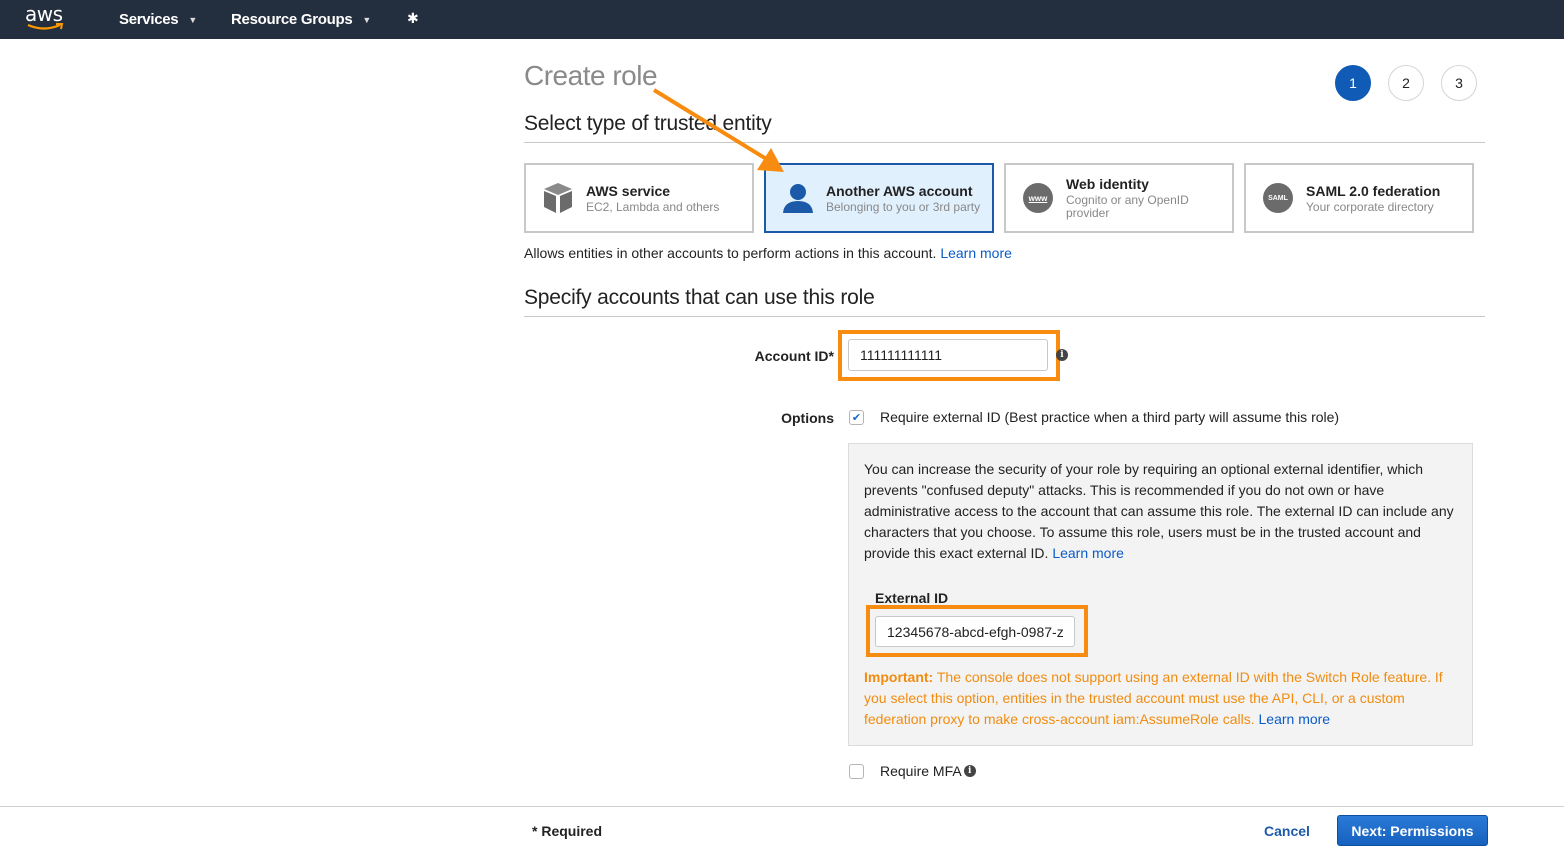  I want to click on www-icon: www, so click(1038, 198).